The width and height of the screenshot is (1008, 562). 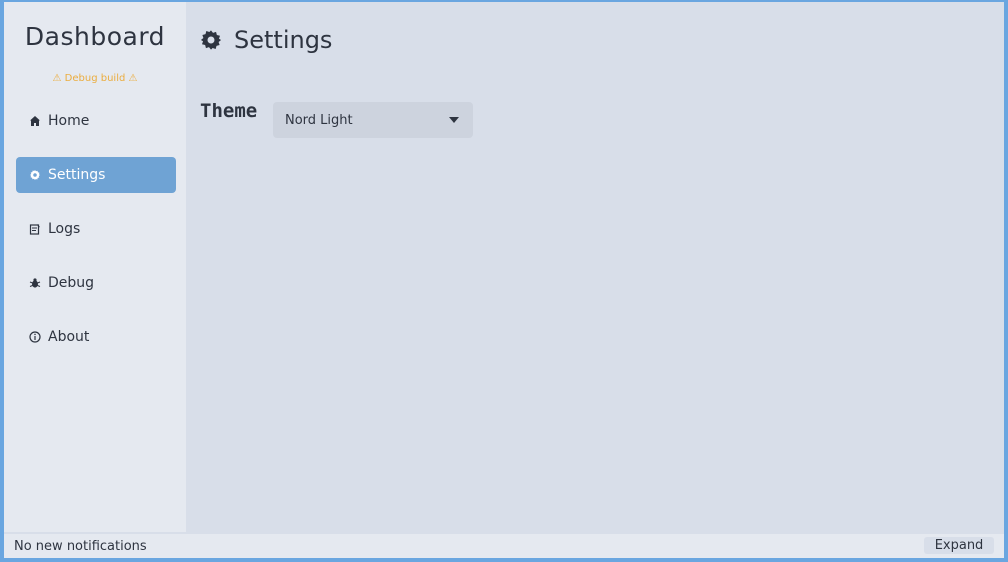 I want to click on home-icon, so click(x=35, y=121).